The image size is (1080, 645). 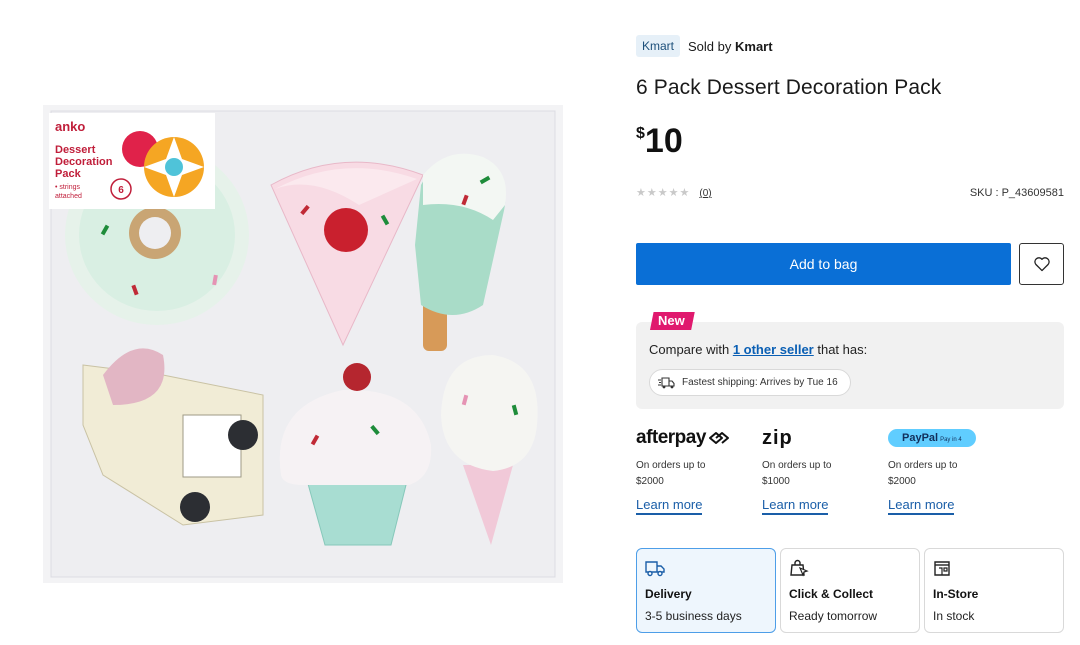 What do you see at coordinates (923, 465) in the screenshot?
I see `paypal-desc-line-1: On orders up to` at bounding box center [923, 465].